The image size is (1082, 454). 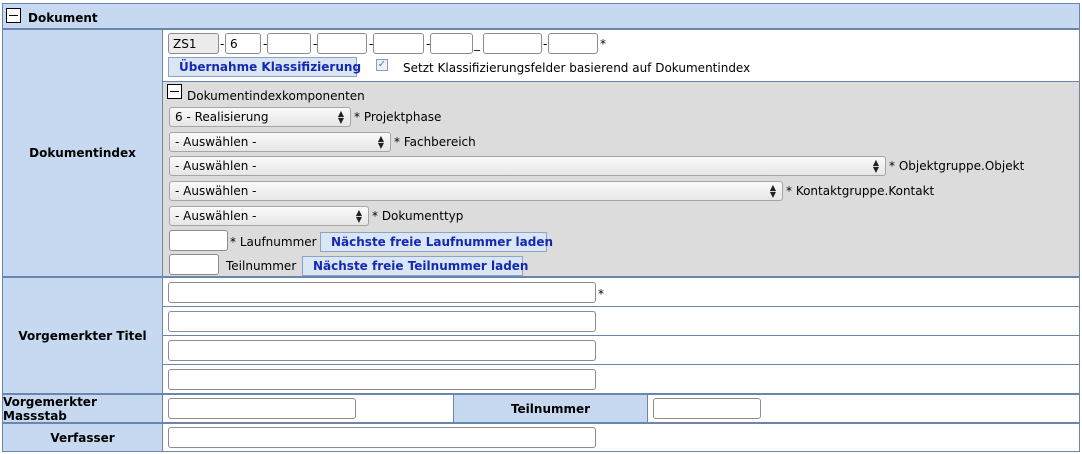 What do you see at coordinates (243, 43) in the screenshot?
I see `index-phase-field` at bounding box center [243, 43].